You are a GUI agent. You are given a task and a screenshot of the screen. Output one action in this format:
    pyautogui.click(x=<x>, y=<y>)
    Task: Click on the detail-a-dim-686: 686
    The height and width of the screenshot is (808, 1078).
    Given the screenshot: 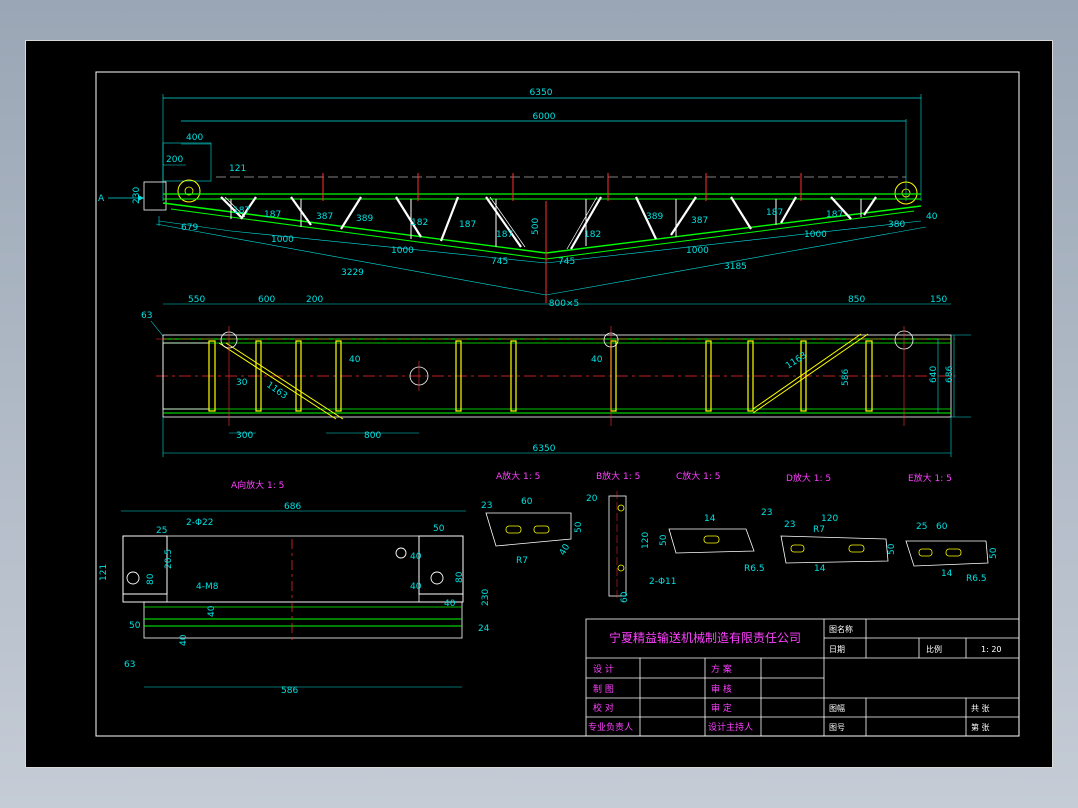 What is the action you would take?
    pyautogui.click(x=292, y=507)
    